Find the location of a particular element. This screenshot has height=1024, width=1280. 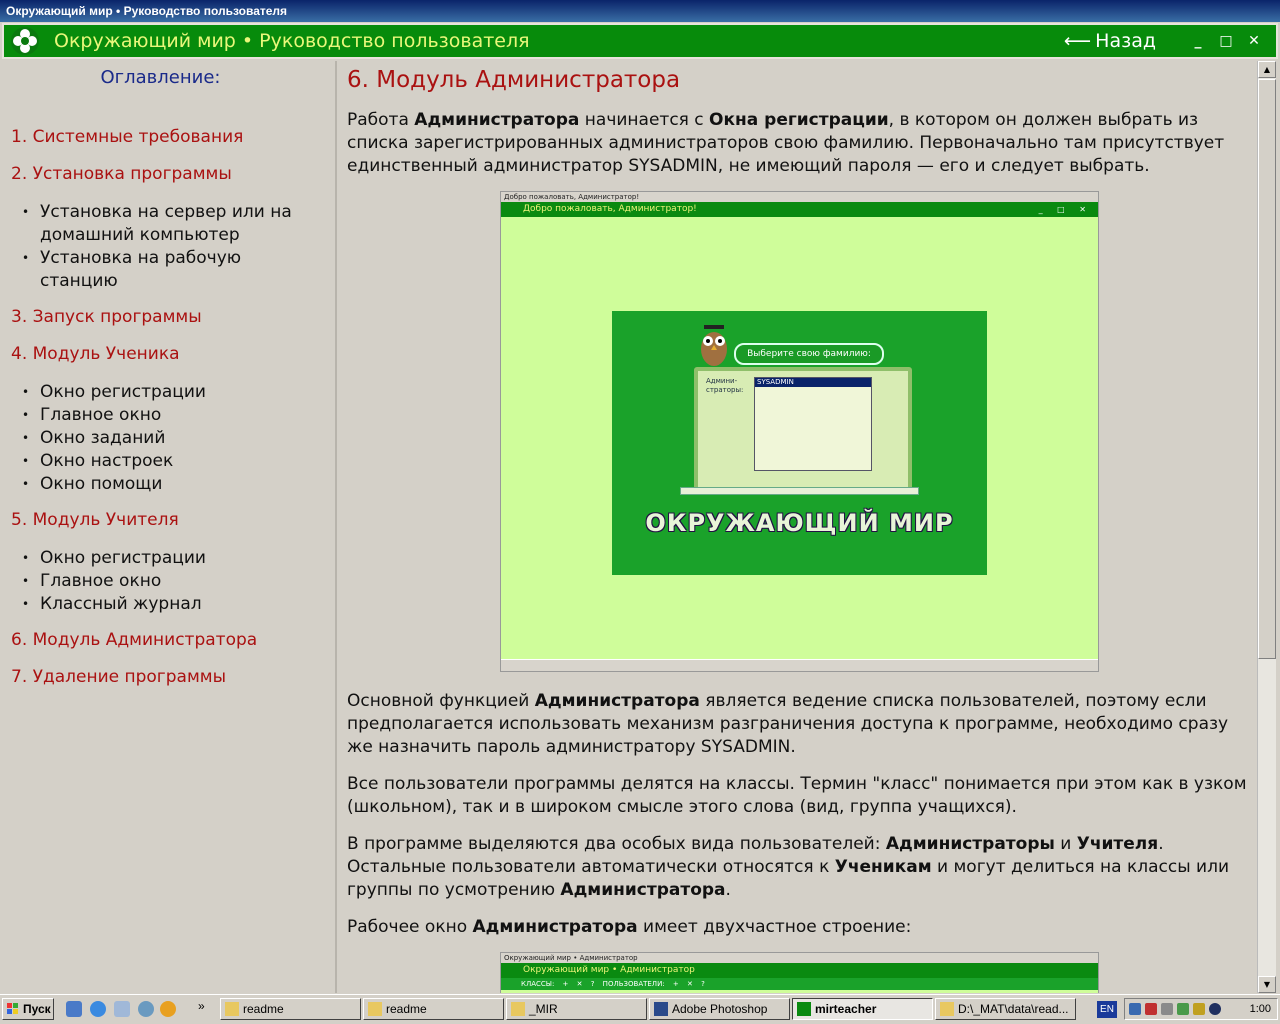

media-tray-icon is located at coordinates (1215, 1009).